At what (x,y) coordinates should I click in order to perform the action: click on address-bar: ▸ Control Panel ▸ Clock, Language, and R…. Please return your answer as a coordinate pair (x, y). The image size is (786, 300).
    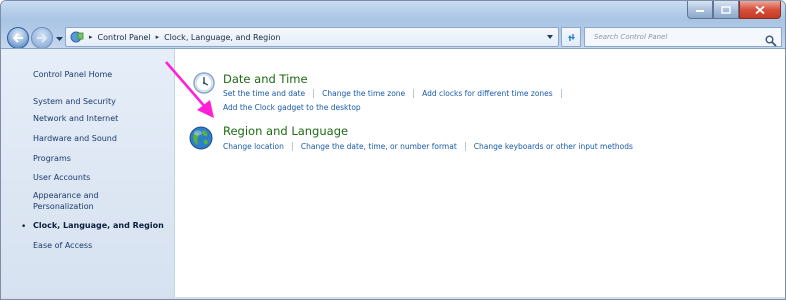
    Looking at the image, I should click on (312, 37).